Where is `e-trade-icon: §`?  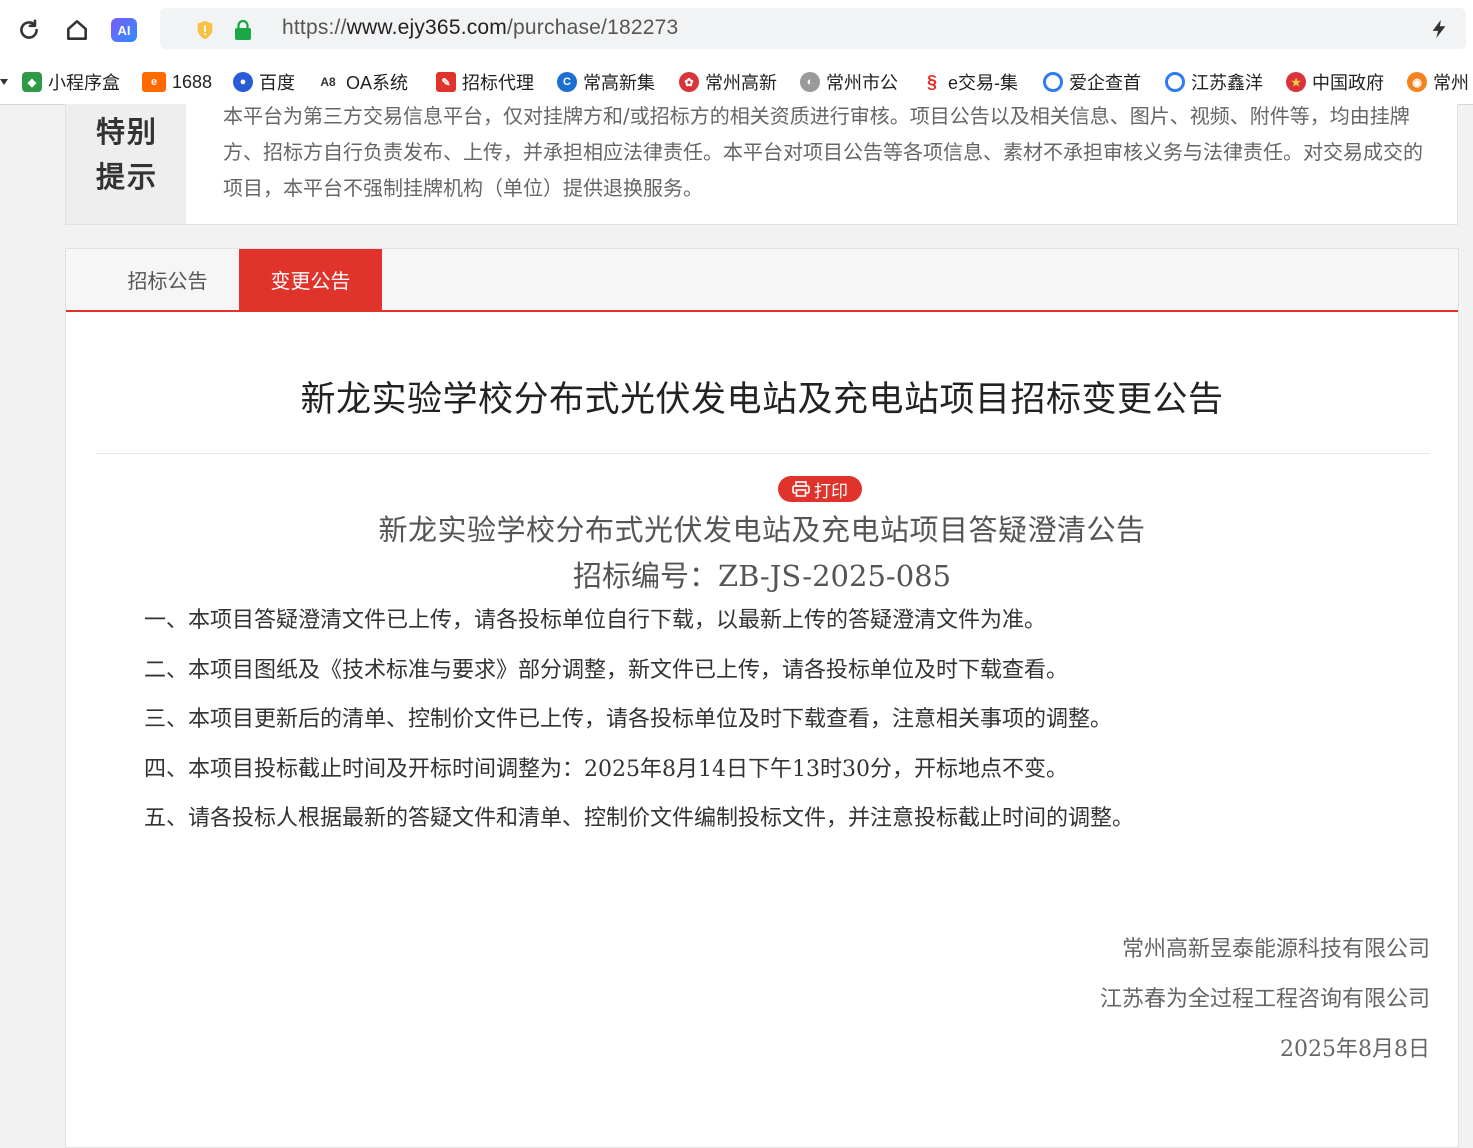 e-trade-icon: § is located at coordinates (931, 81).